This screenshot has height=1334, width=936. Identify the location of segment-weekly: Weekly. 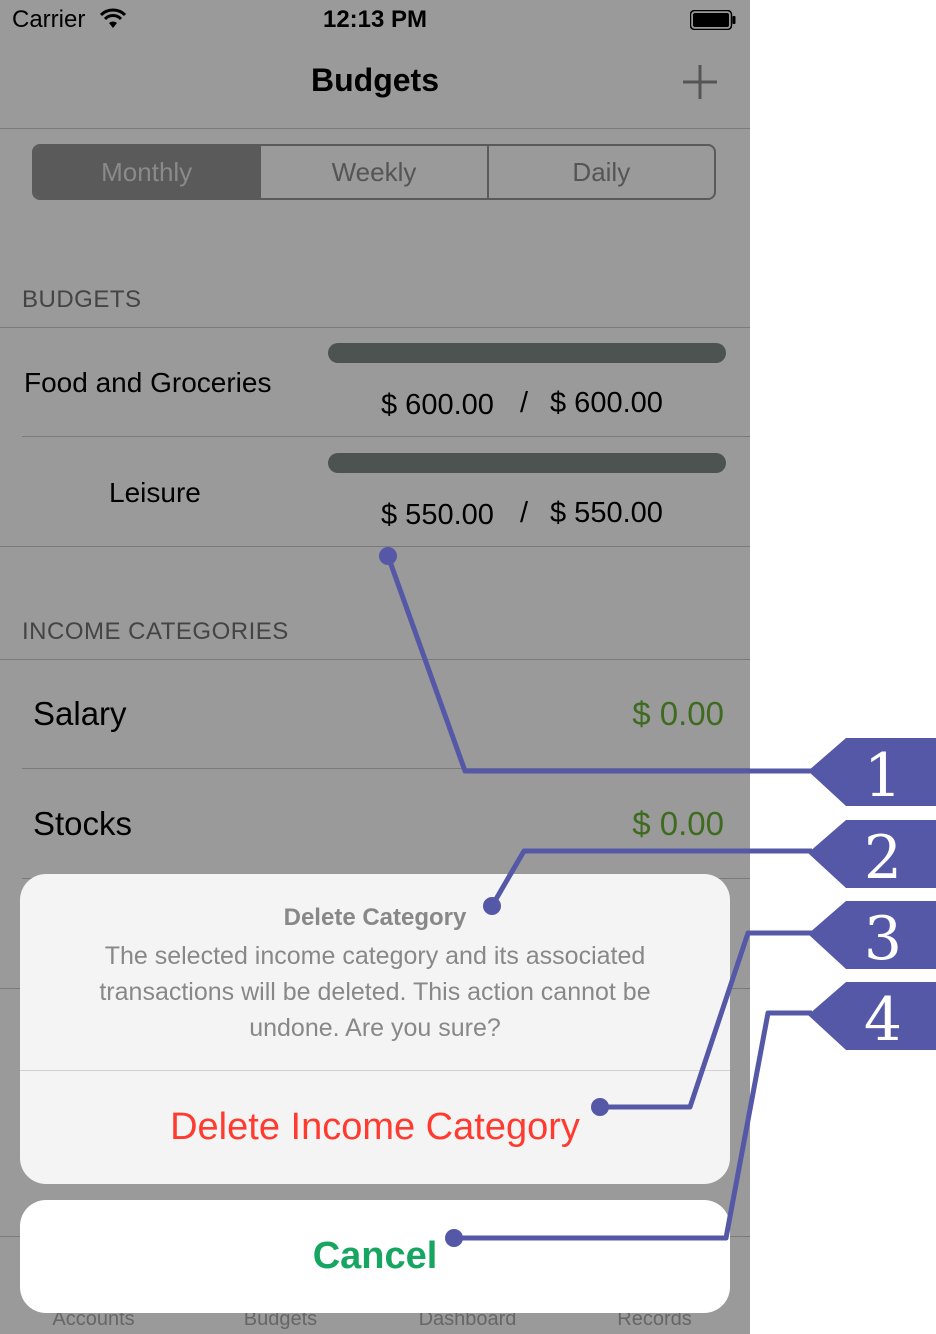
(372, 172).